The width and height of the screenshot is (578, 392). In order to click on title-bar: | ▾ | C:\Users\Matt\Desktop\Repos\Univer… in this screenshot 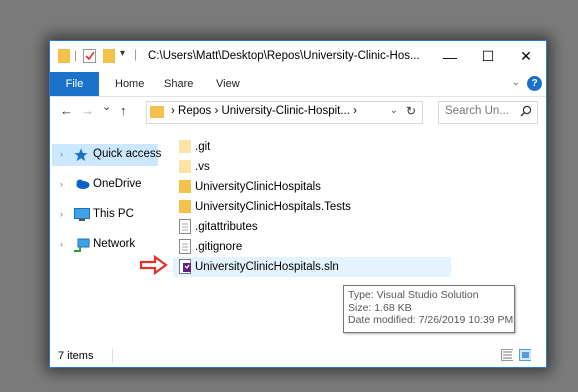, I will do `click(298, 56)`.